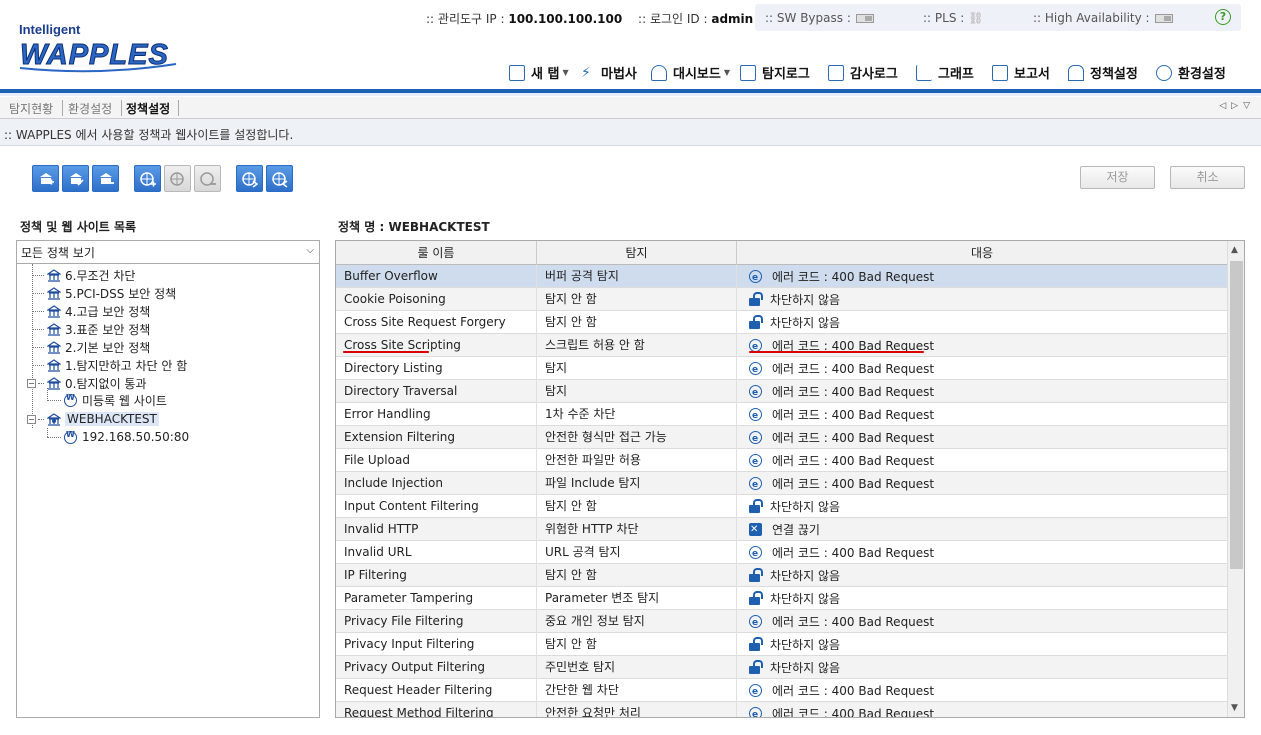  What do you see at coordinates (1207, 177) in the screenshot?
I see `cancel-button: 취소` at bounding box center [1207, 177].